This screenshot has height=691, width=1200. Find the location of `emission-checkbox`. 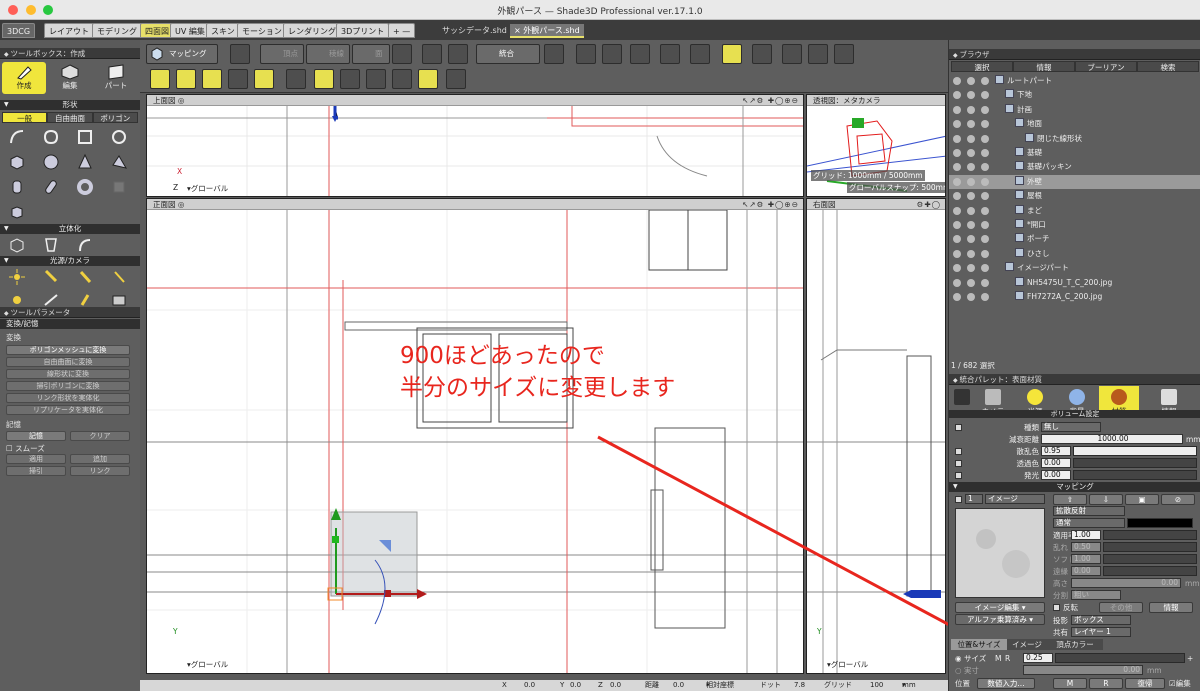

emission-checkbox is located at coordinates (958, 475).